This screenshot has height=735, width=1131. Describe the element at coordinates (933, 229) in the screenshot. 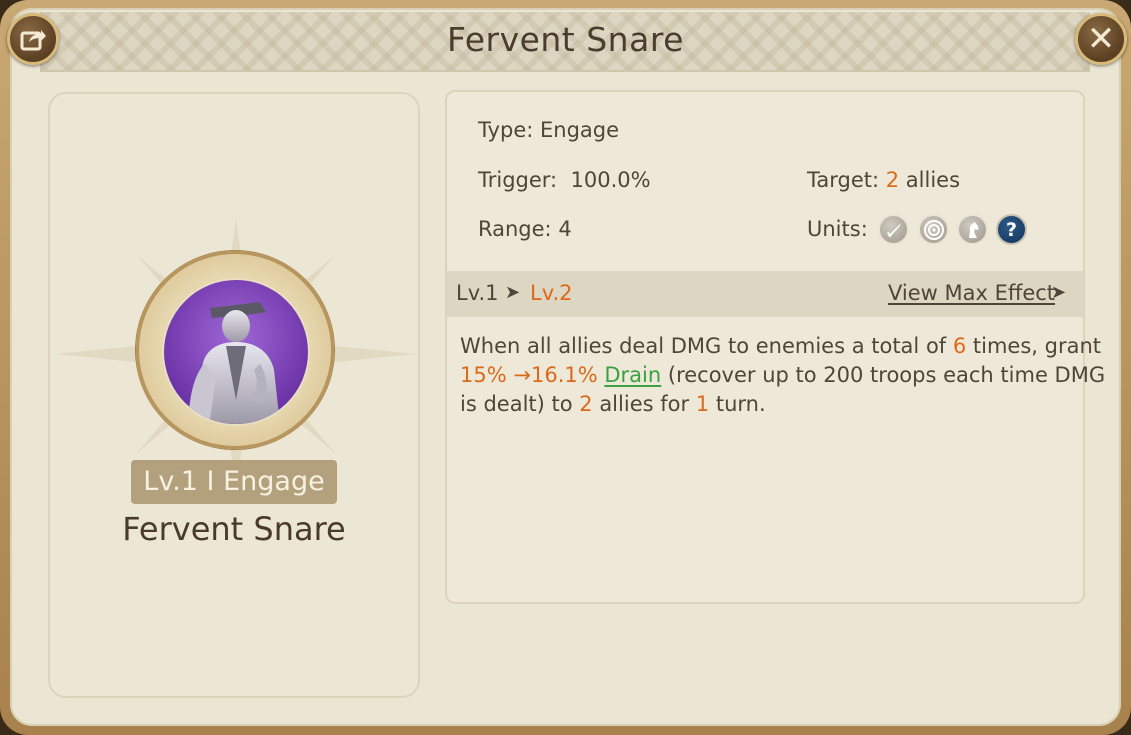

I see `archer-target-icon` at that location.